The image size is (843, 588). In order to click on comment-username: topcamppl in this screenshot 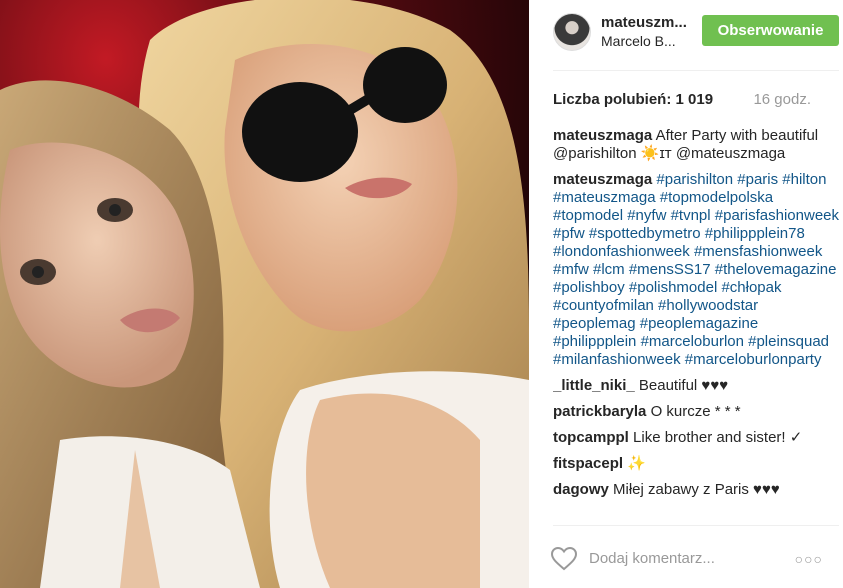, I will do `click(591, 437)`.